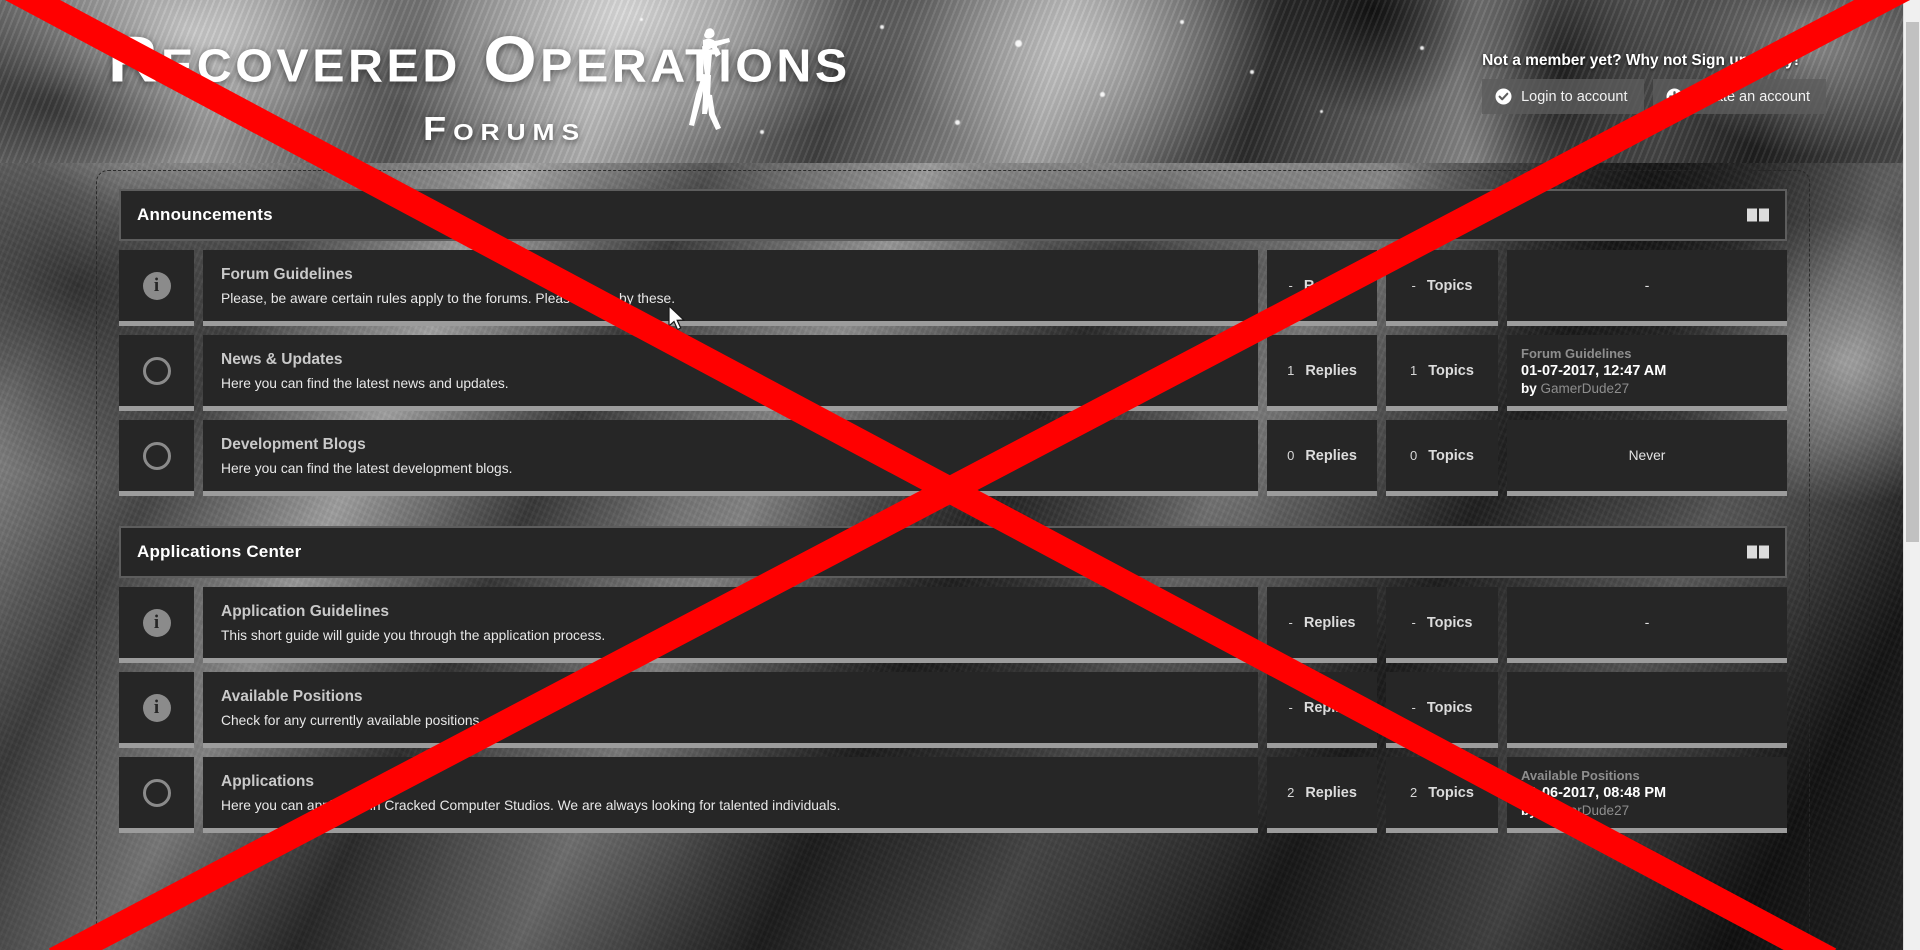  I want to click on forum-link: Available Positions, so click(292, 697).